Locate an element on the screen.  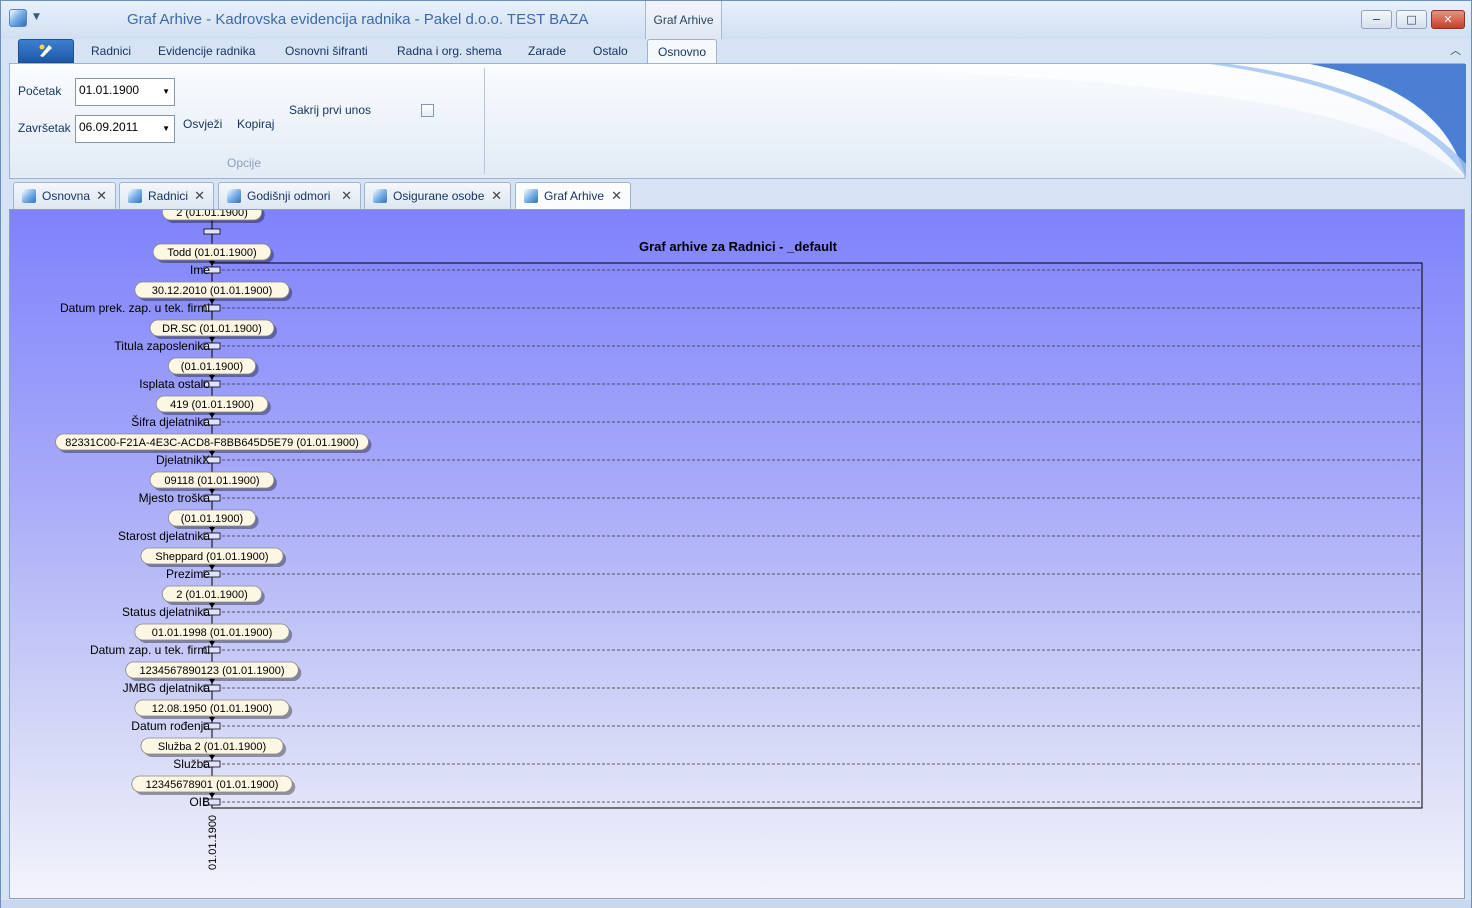
app-icon is located at coordinates (18, 18).